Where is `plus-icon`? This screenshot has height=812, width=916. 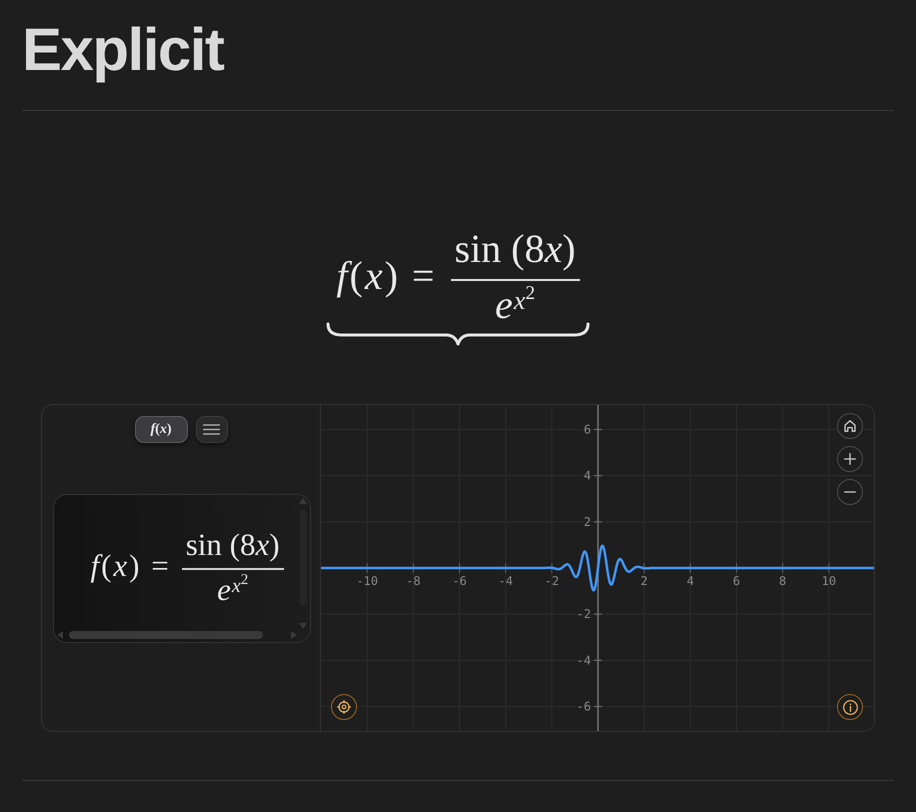
plus-icon is located at coordinates (850, 459).